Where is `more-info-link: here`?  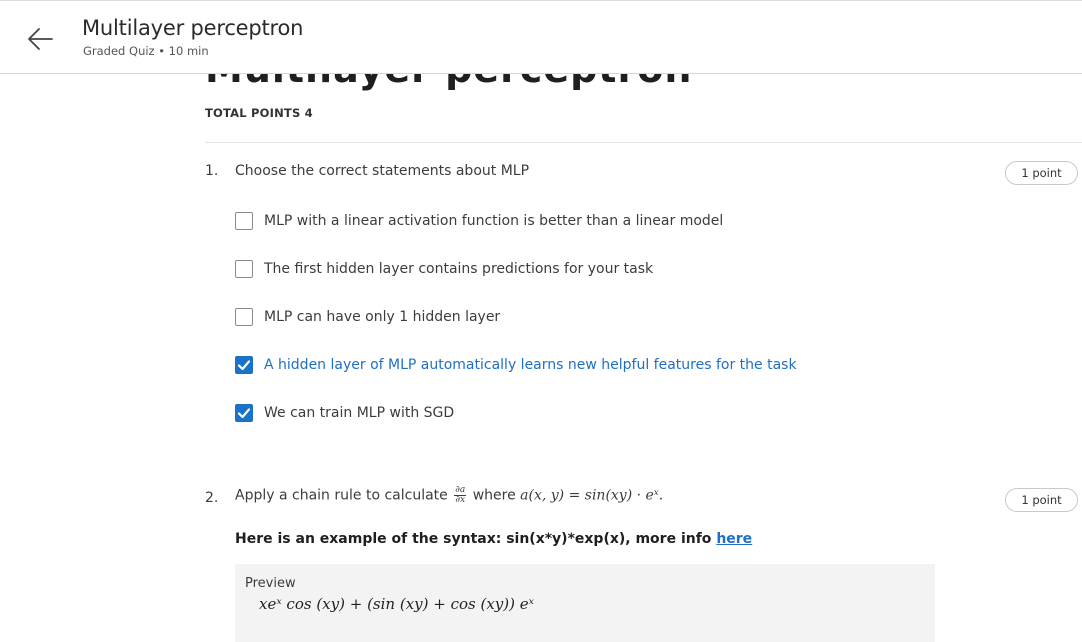
more-info-link: here is located at coordinates (734, 539).